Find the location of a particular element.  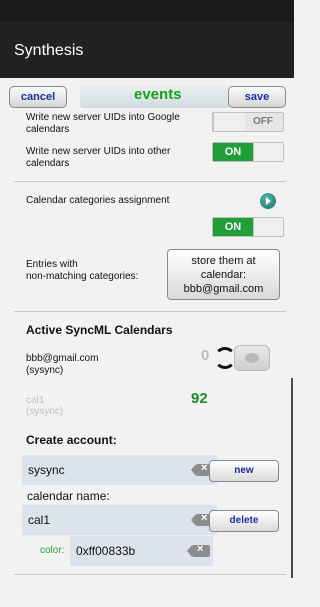

store-line1: store them at is located at coordinates (223, 261).